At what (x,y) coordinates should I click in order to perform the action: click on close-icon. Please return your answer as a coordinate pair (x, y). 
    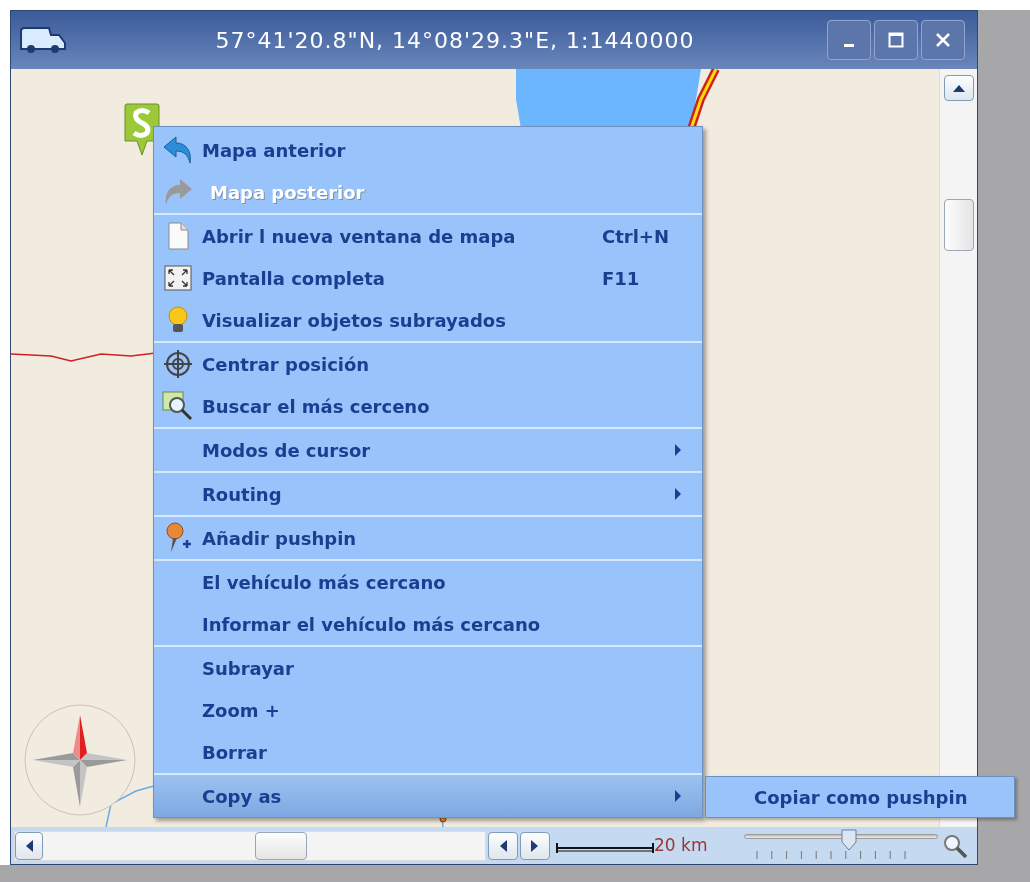
    Looking at the image, I should click on (943, 40).